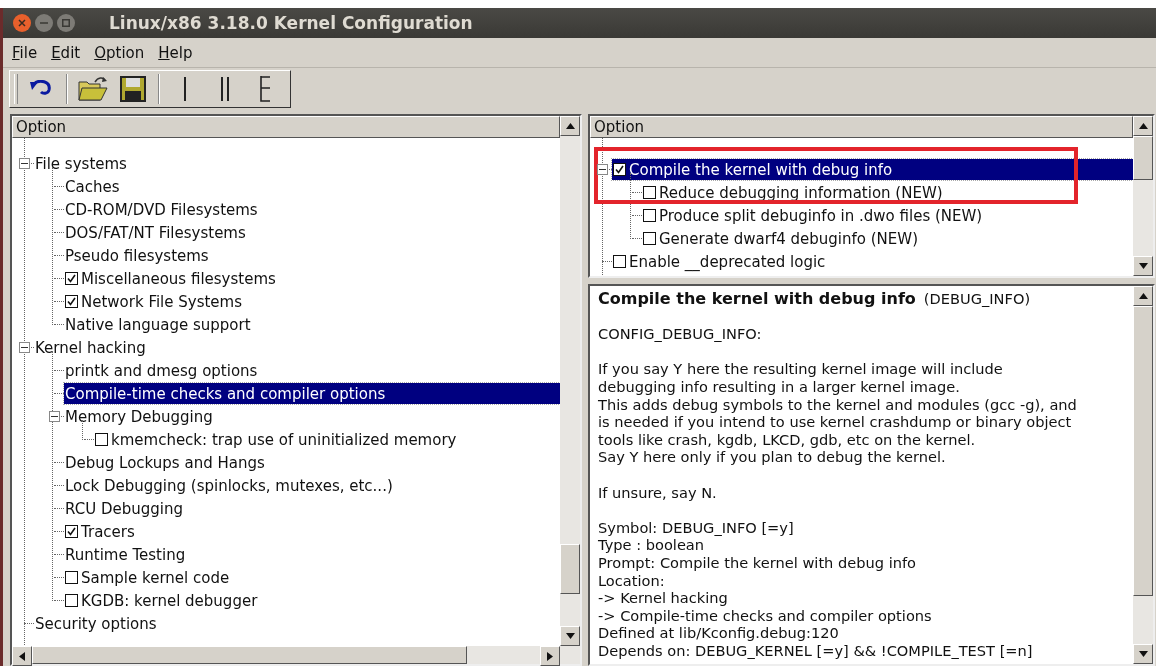 This screenshot has width=1156, height=666. What do you see at coordinates (265, 89) in the screenshot?
I see `tree-lines-icon` at bounding box center [265, 89].